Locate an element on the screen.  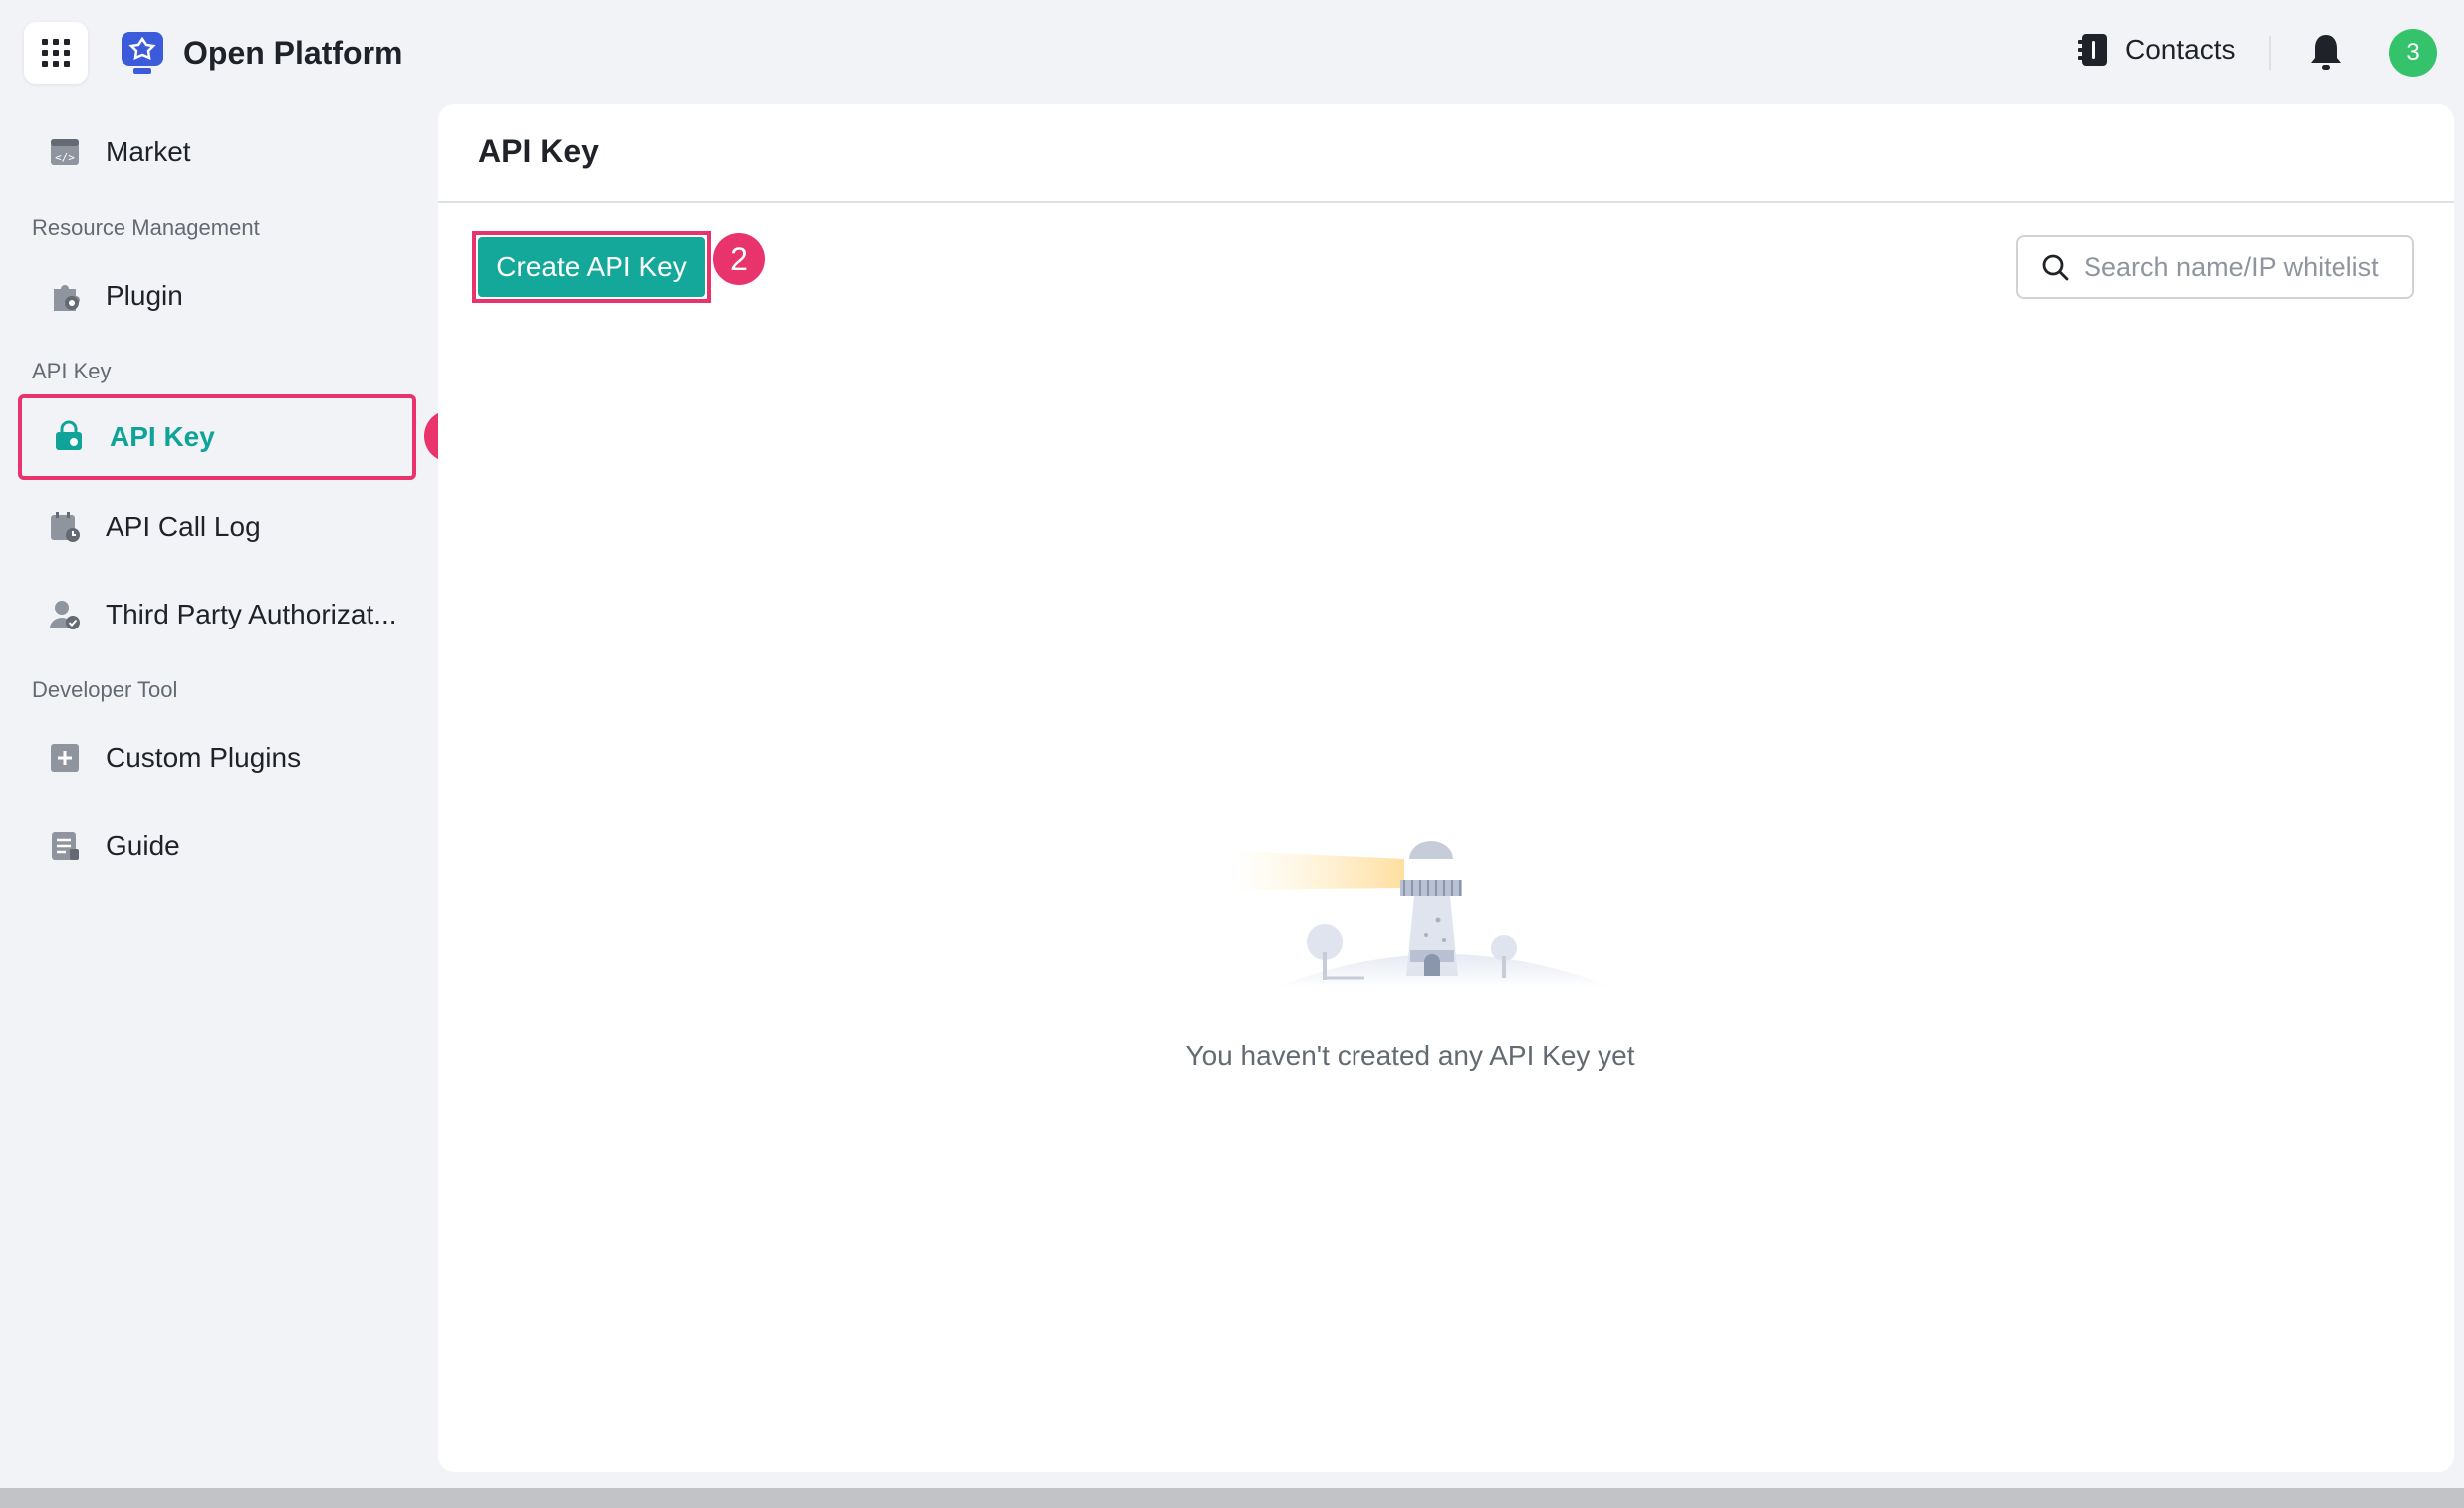
sidebar-item-label: API Call Log is located at coordinates (183, 526).